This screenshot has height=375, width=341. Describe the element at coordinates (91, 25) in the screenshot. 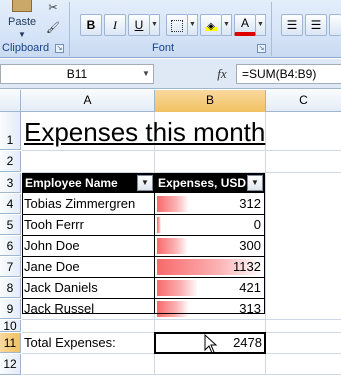

I see `bold-button: B` at that location.